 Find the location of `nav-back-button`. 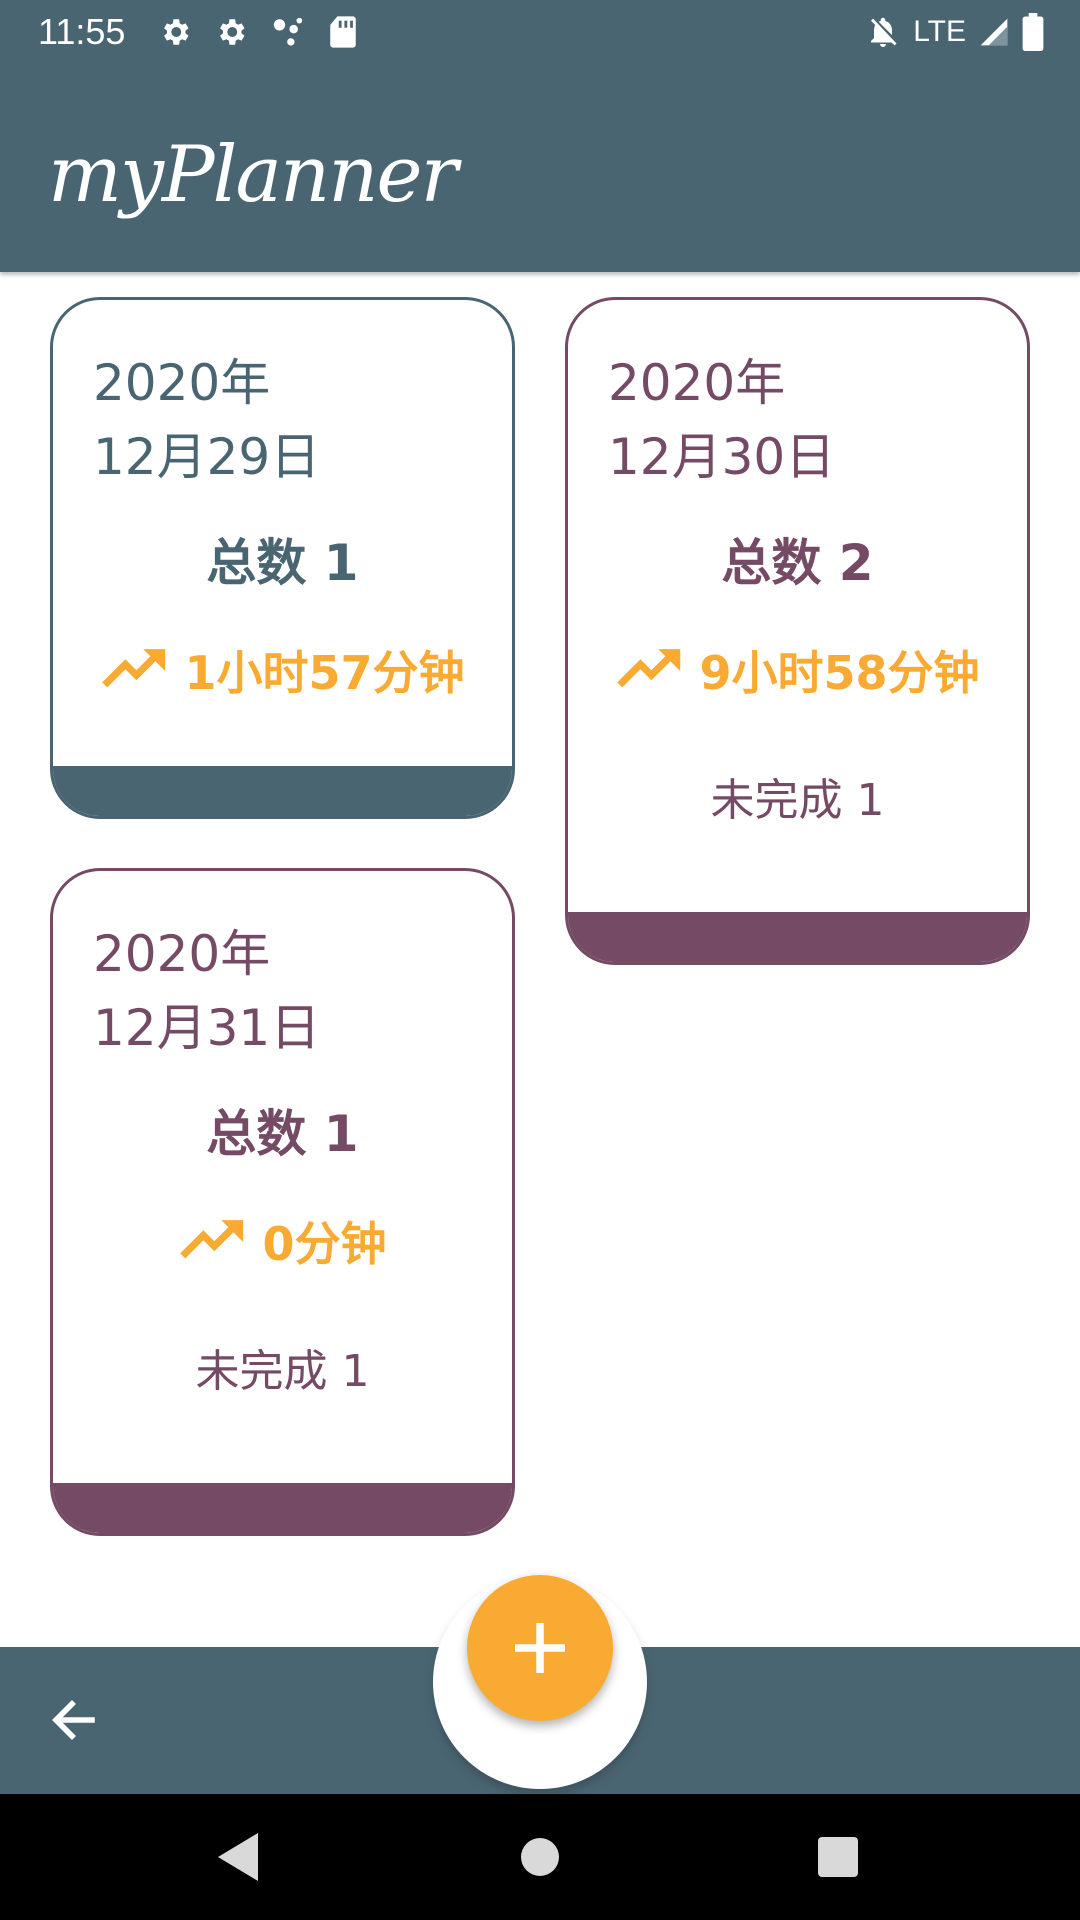

nav-back-button is located at coordinates (238, 1857).